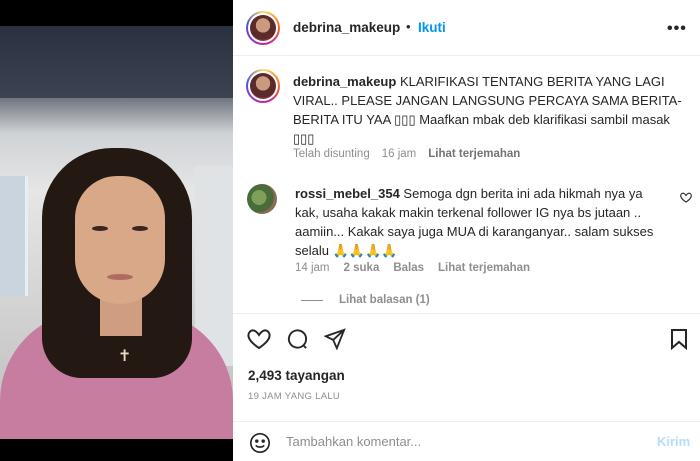 This screenshot has height=461, width=700. What do you see at coordinates (484, 268) in the screenshot?
I see `comment-translate-link: Lihat terjemahan` at bounding box center [484, 268].